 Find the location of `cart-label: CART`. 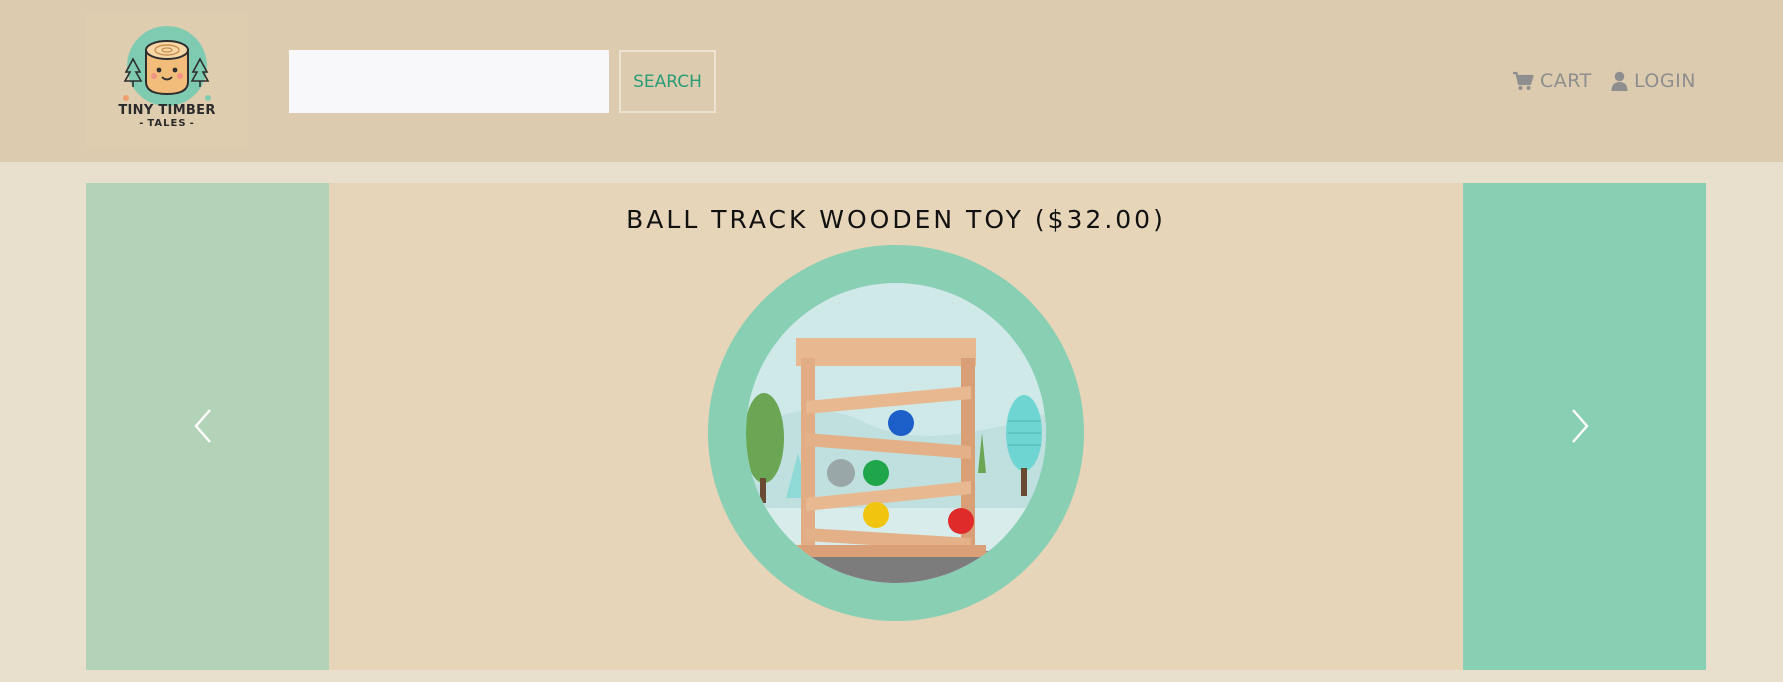

cart-label: CART is located at coordinates (1566, 81).